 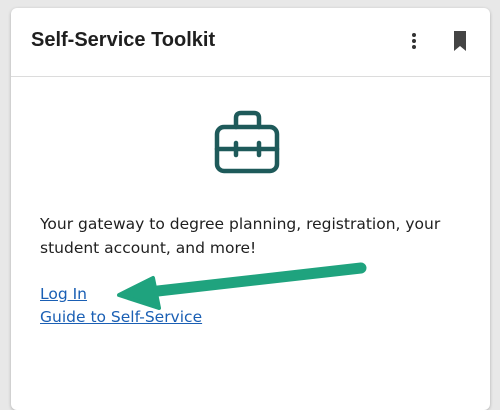 What do you see at coordinates (123, 40) in the screenshot?
I see `card-title: Self-Service Toolkit` at bounding box center [123, 40].